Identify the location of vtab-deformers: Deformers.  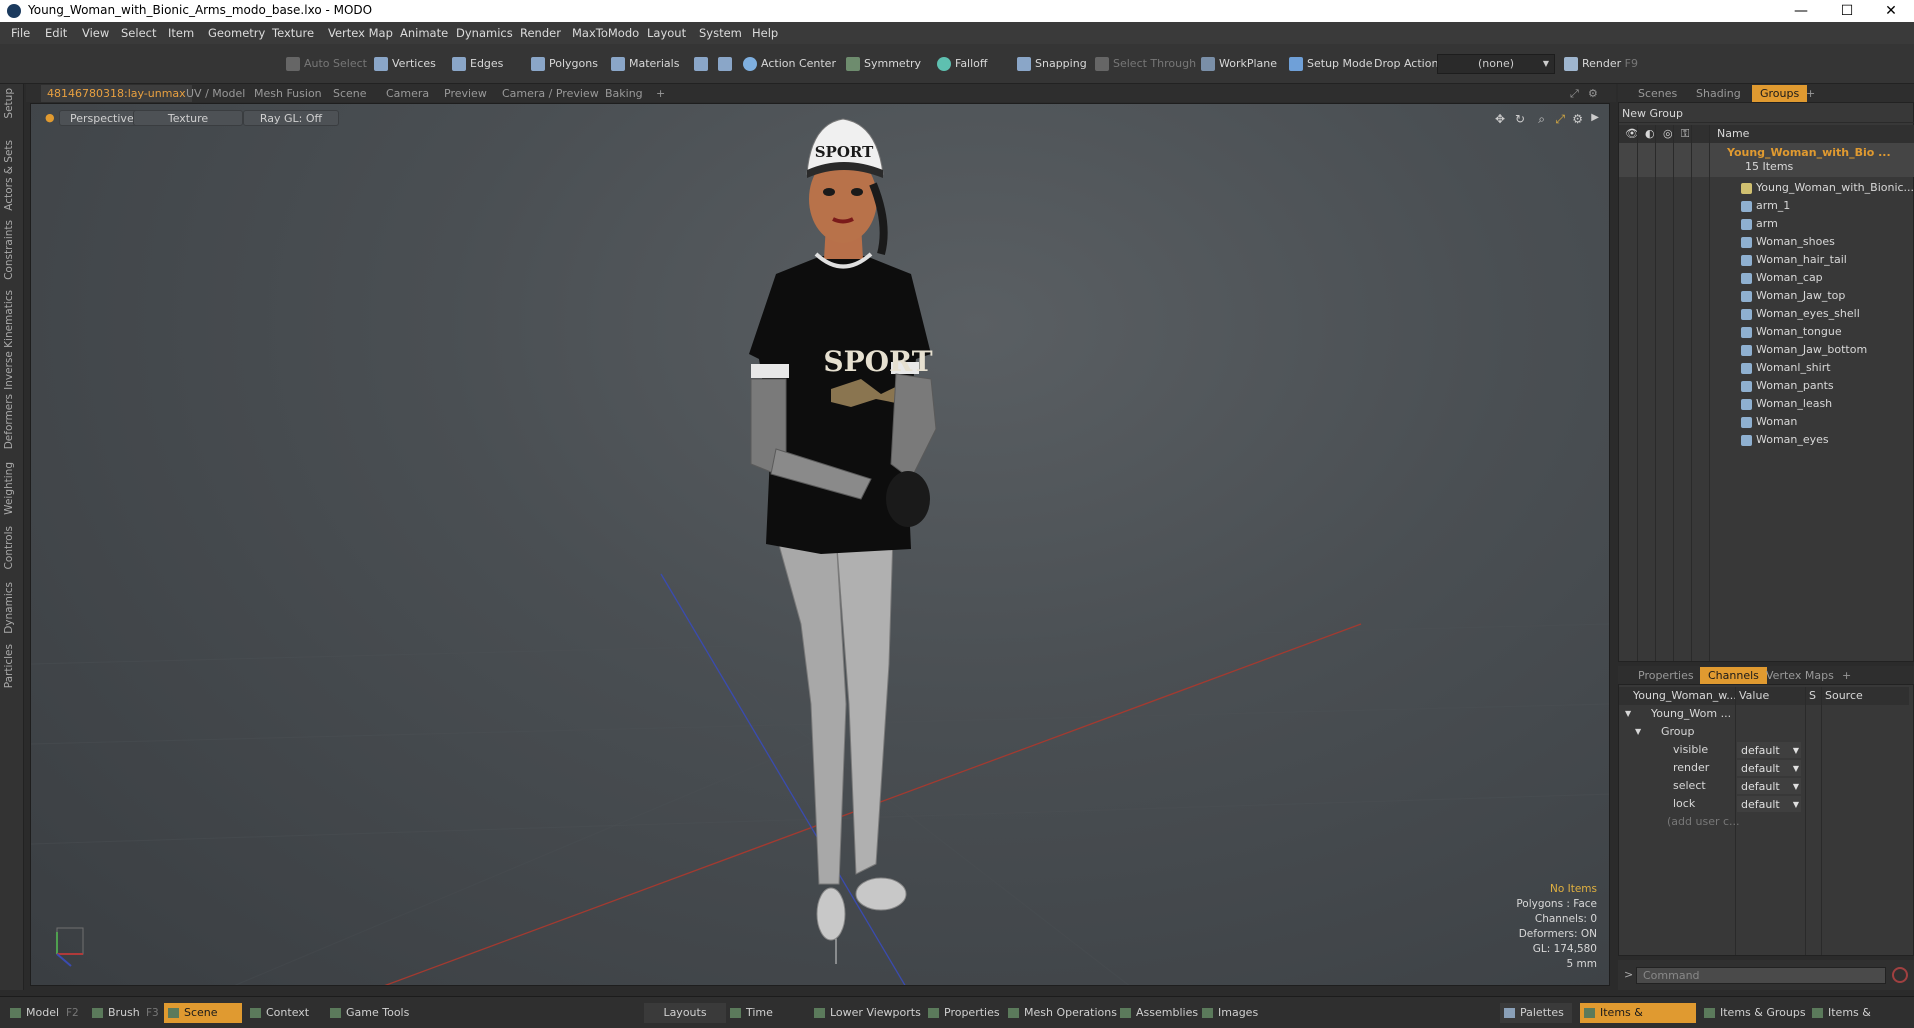
(9, 421).